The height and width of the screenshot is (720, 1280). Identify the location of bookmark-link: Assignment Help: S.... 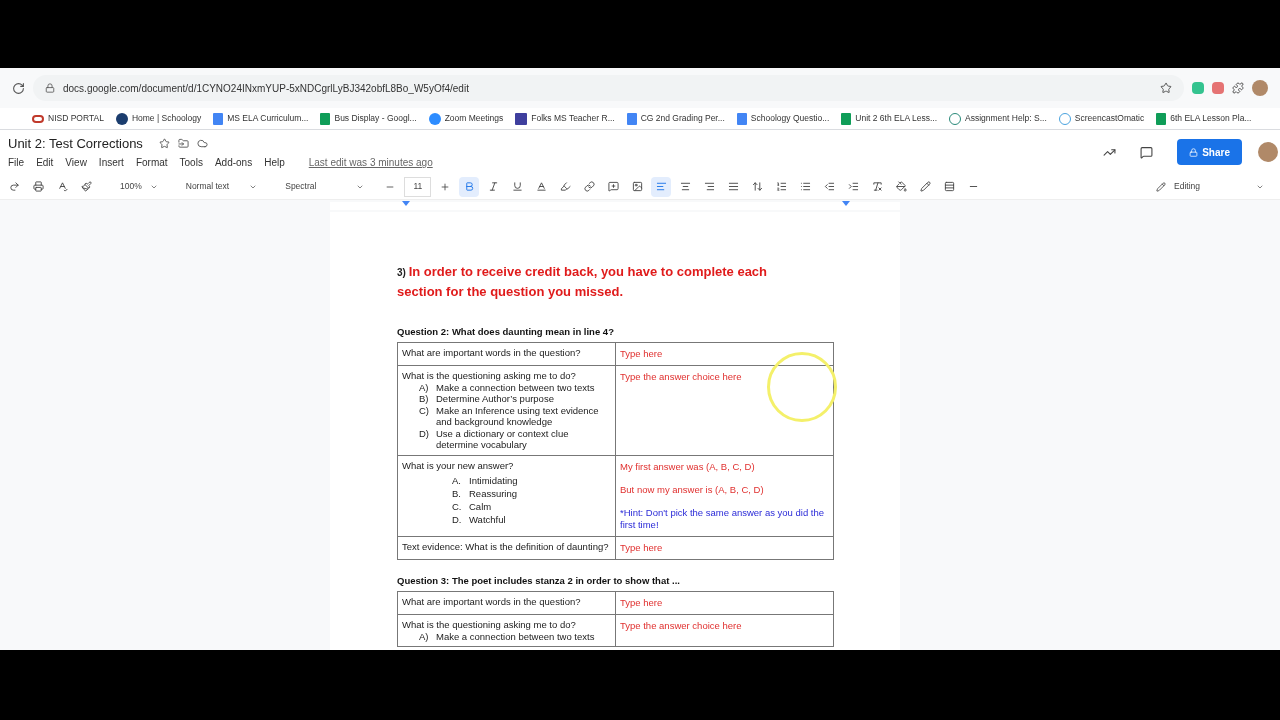
(998, 118).